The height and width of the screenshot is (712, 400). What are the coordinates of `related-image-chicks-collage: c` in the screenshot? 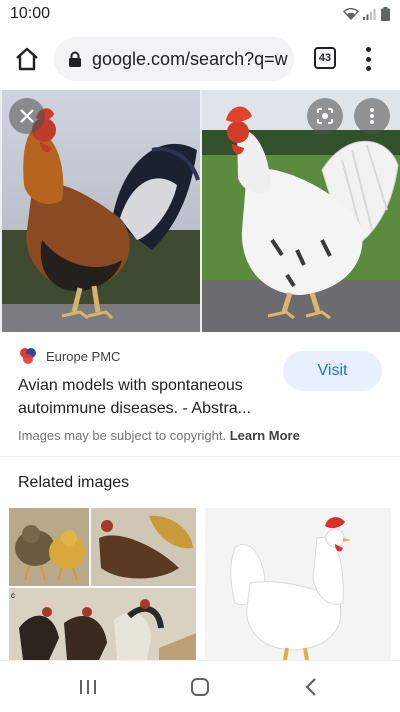 It's located at (102, 584).